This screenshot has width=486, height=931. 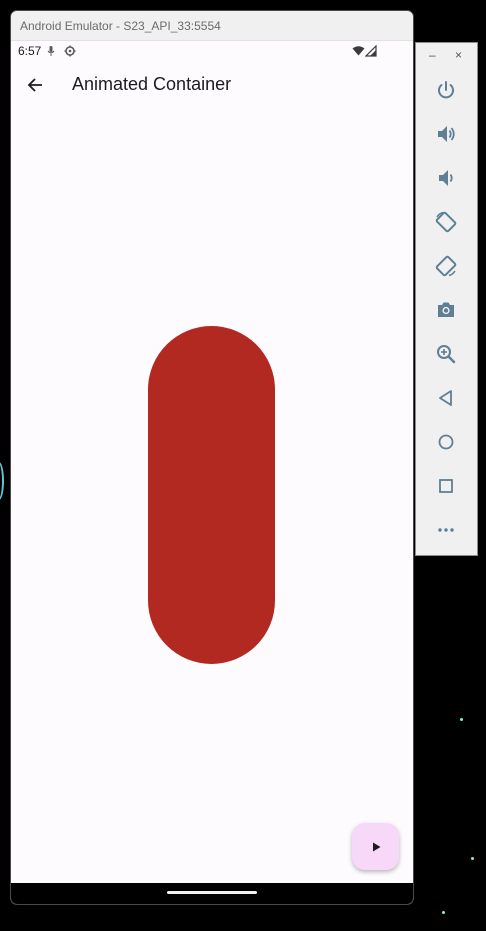 I want to click on wifi-icon, so click(x=358, y=50).